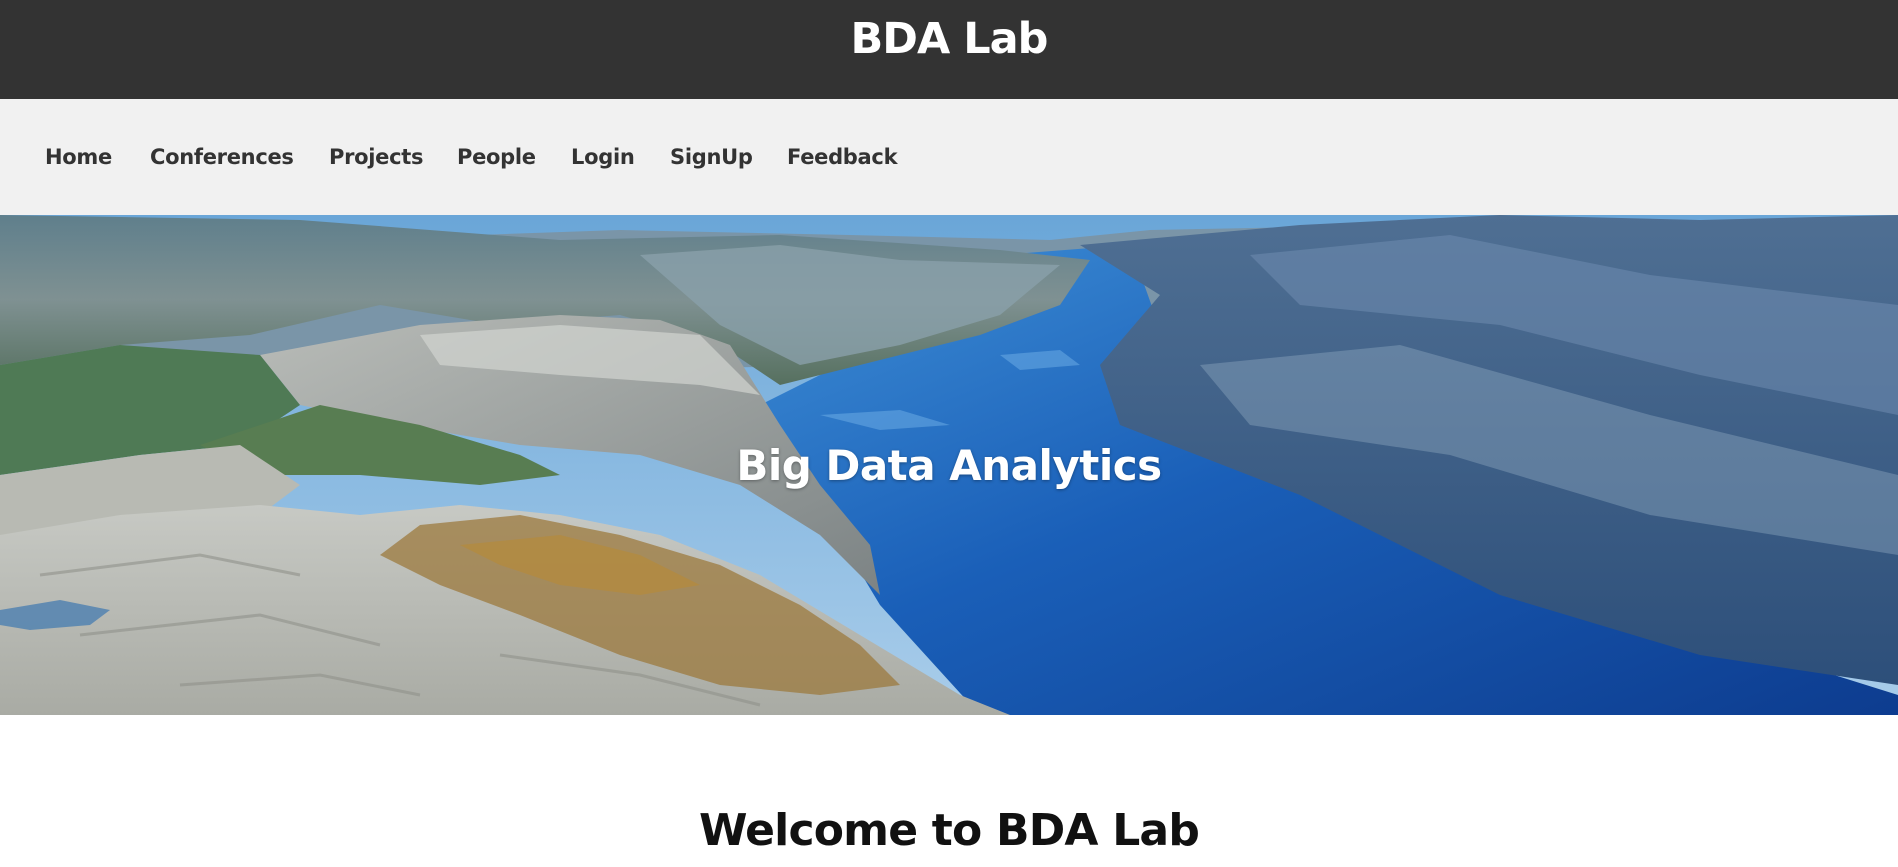 Image resolution: width=1898 pixels, height=867 pixels. I want to click on site-title: BDA Lab, so click(949, 38).